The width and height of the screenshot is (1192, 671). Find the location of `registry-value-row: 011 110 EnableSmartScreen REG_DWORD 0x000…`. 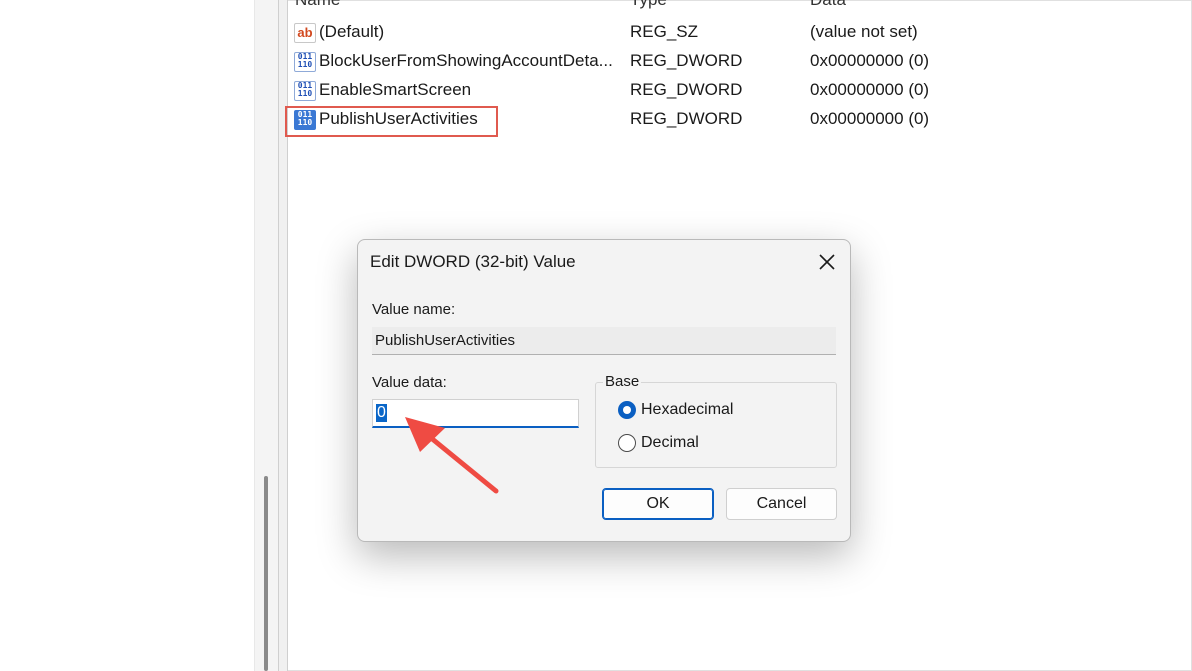

registry-value-row: 011 110 EnableSmartScreen REG_DWORD 0x000… is located at coordinates (740, 90).